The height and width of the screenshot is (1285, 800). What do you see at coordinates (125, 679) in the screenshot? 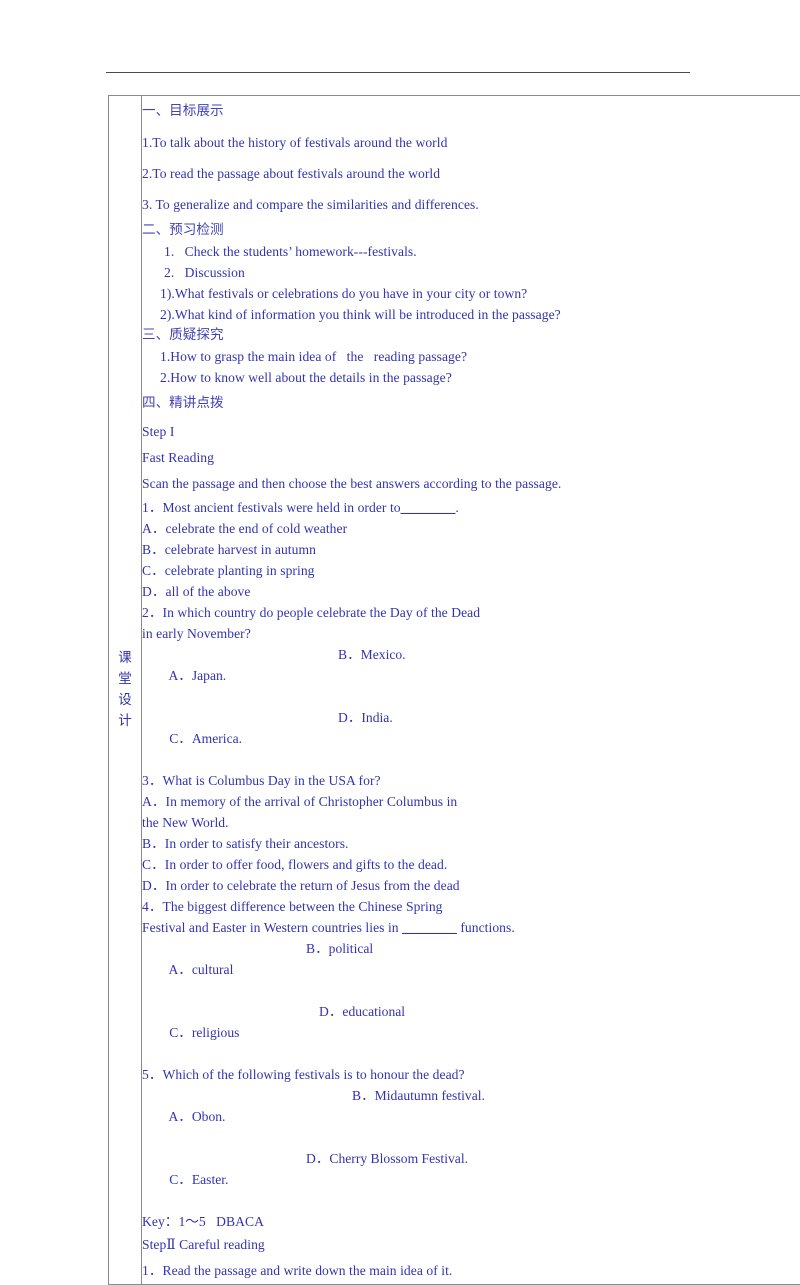
I see `vertical-label-char-2: 堂` at bounding box center [125, 679].